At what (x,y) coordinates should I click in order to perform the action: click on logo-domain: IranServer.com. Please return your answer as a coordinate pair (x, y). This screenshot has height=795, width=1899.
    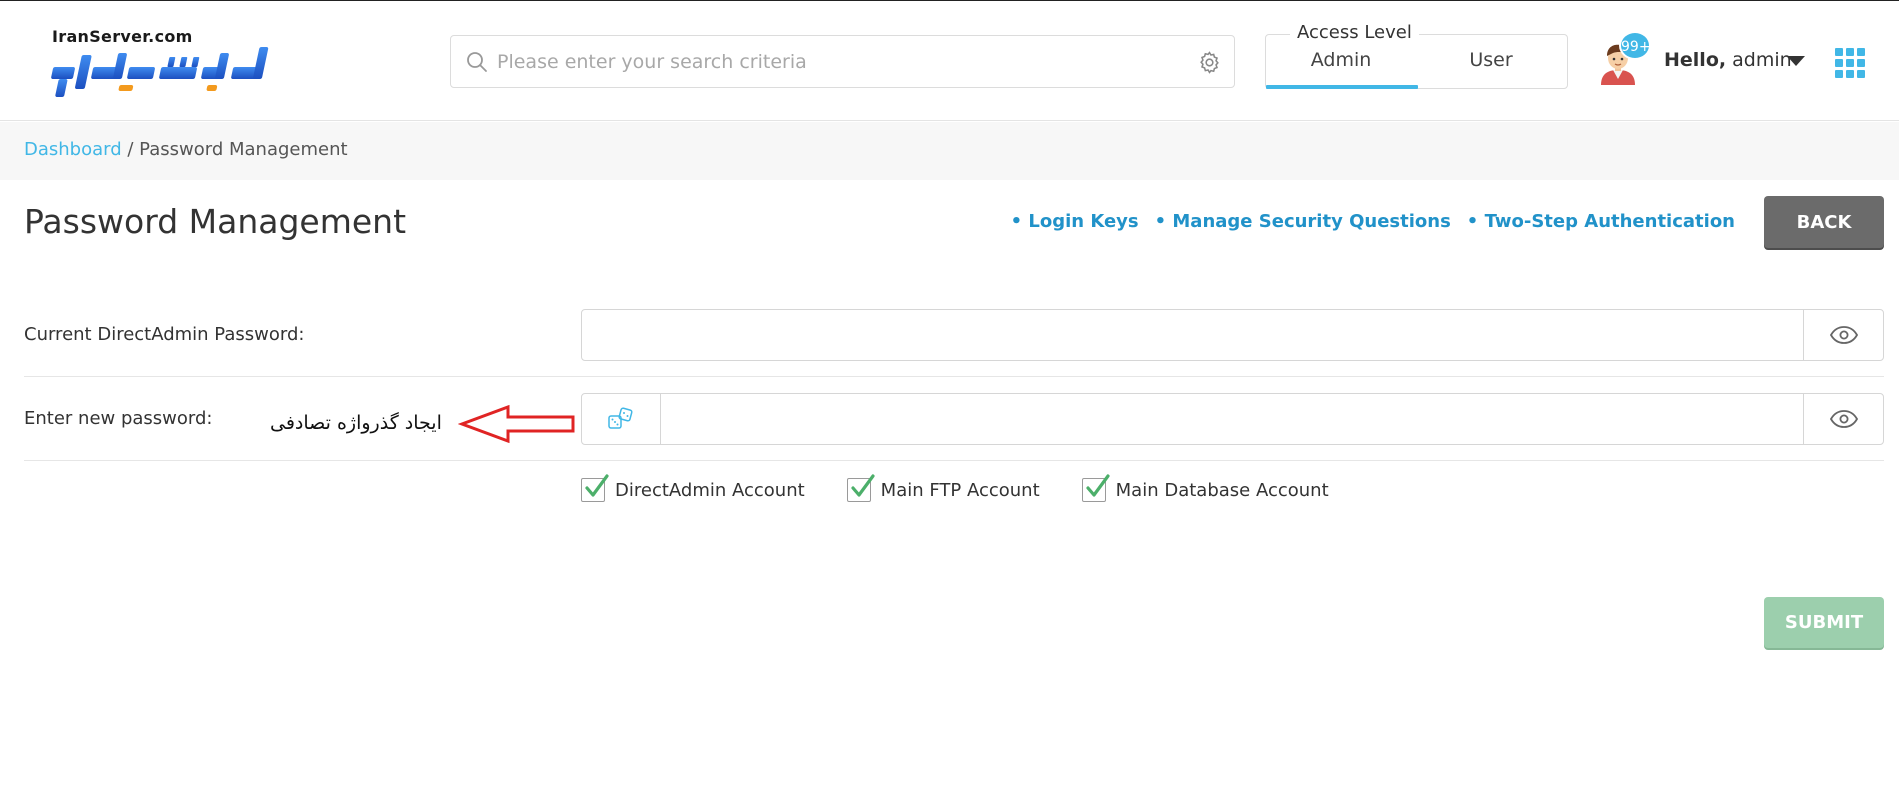
    Looking at the image, I should click on (122, 36).